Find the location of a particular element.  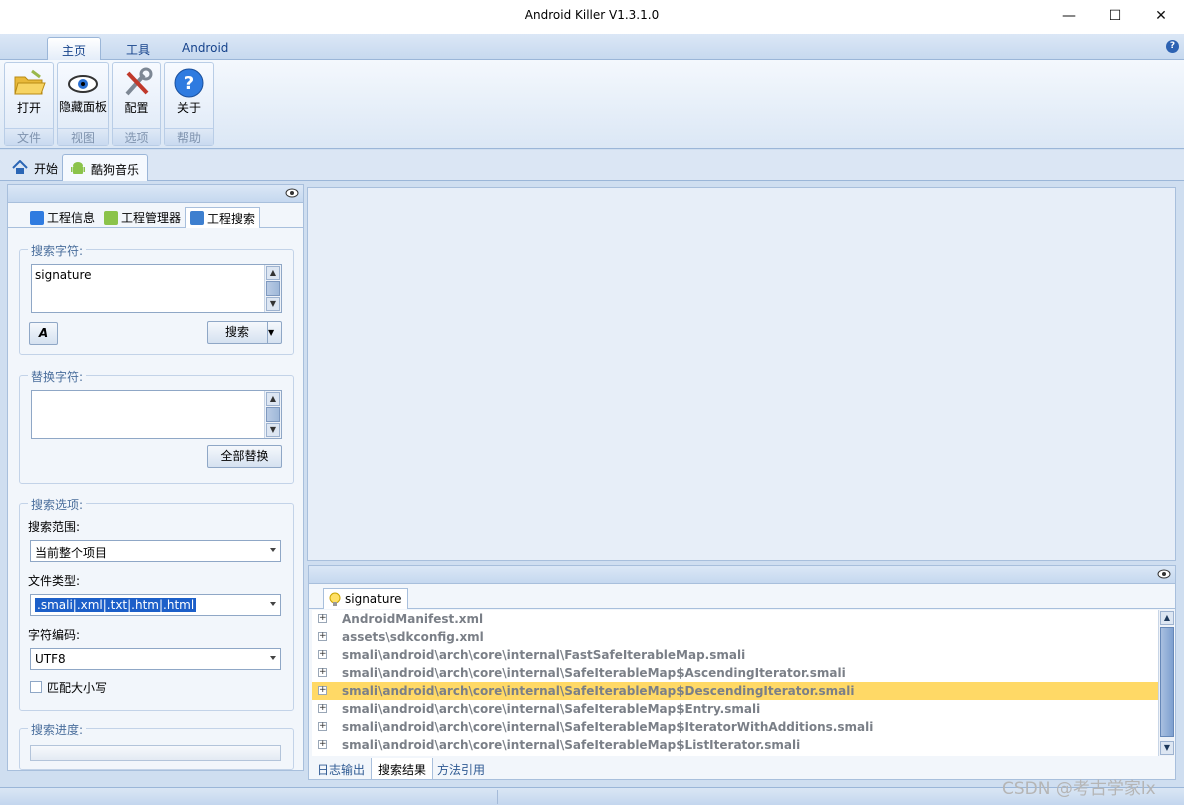

tree-row-label: AndroidManifest.xml is located at coordinates (413, 619).